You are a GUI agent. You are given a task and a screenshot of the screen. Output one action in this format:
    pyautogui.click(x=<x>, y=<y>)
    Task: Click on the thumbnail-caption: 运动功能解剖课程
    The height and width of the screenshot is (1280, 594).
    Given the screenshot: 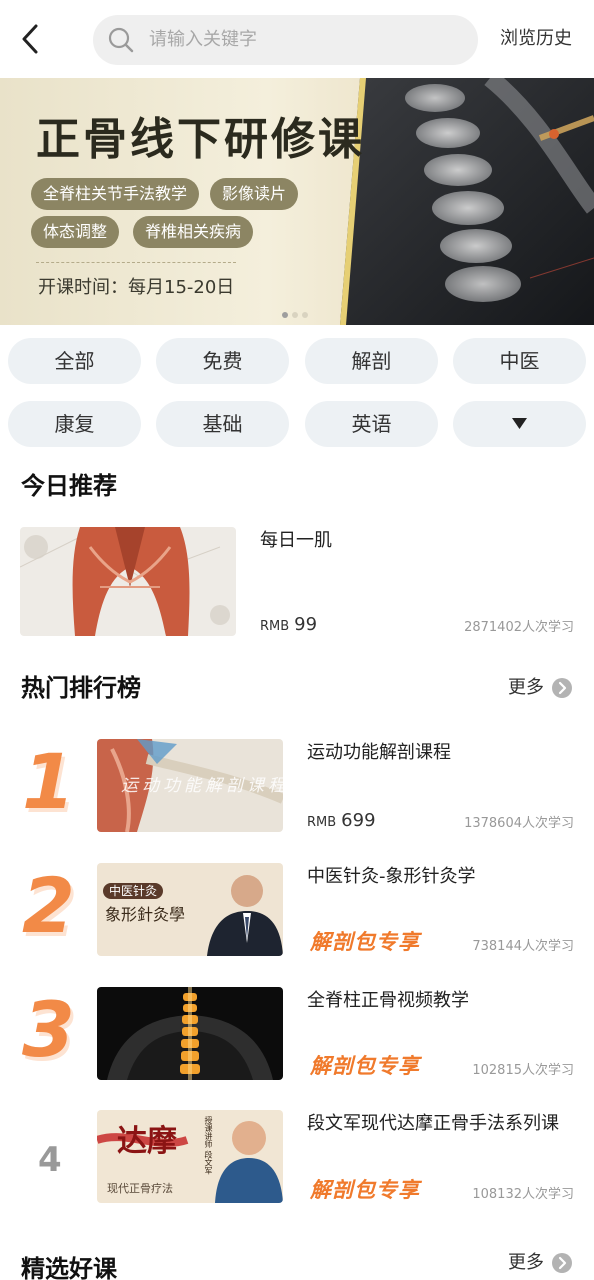 What is the action you would take?
    pyautogui.click(x=202, y=786)
    